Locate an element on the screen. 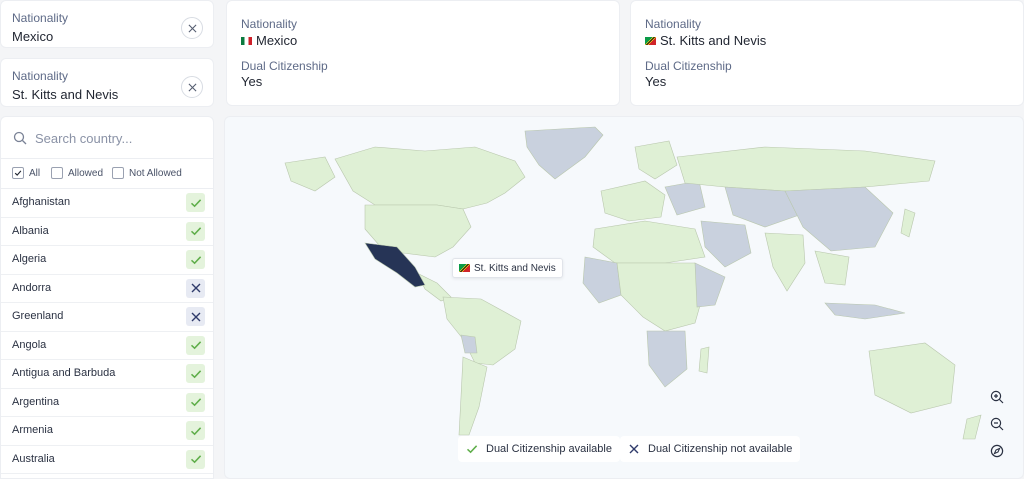 This screenshot has width=1024, height=479. search-input is located at coordinates (120, 138).